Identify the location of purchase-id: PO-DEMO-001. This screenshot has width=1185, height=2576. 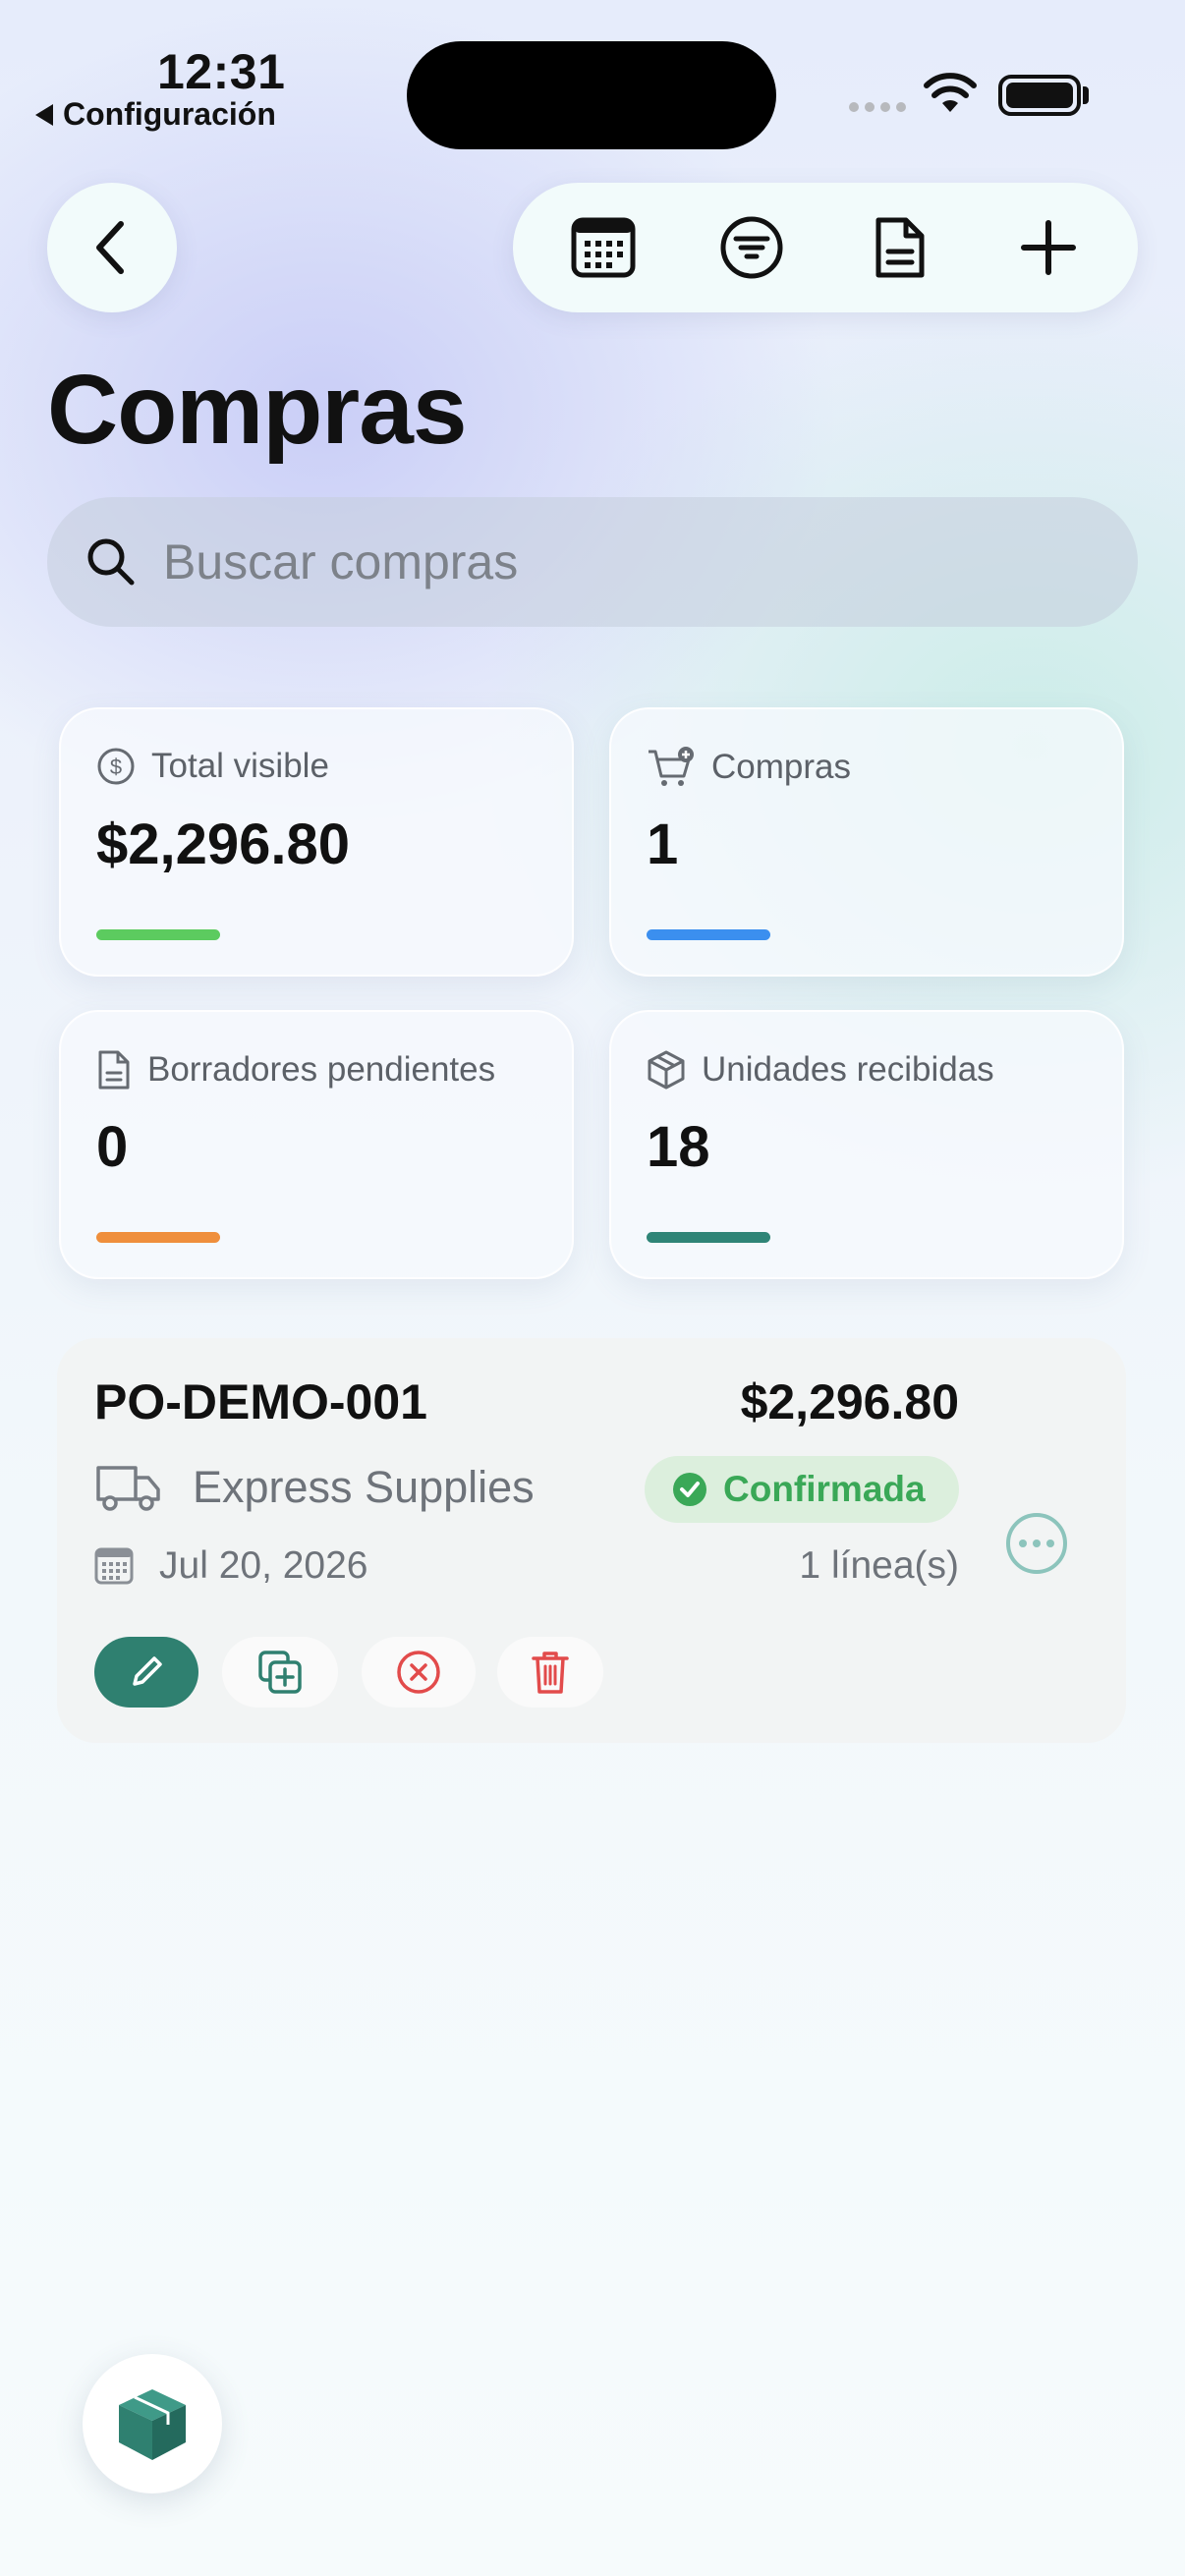
(260, 1401).